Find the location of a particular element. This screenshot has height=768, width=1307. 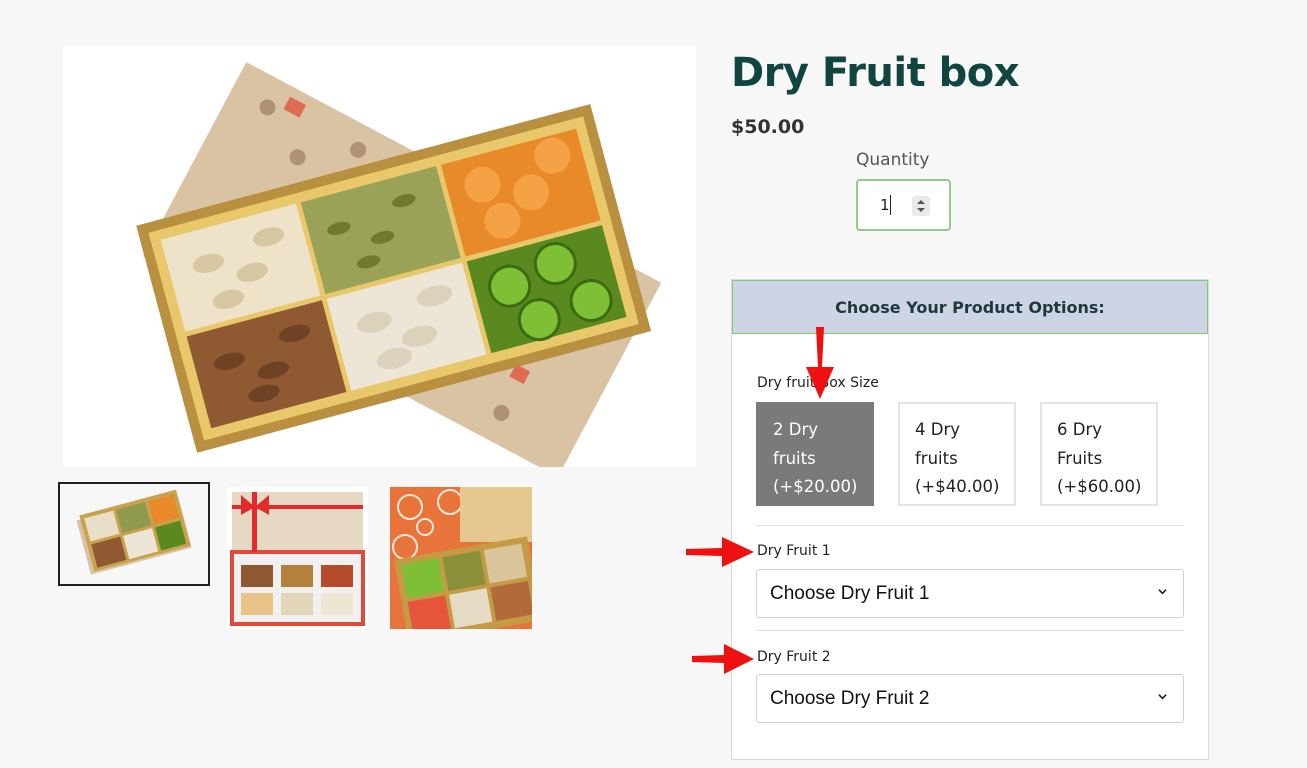

size-option-2-dry-fruits: 2 Dry fruits (+$20.00) is located at coordinates (815, 454).